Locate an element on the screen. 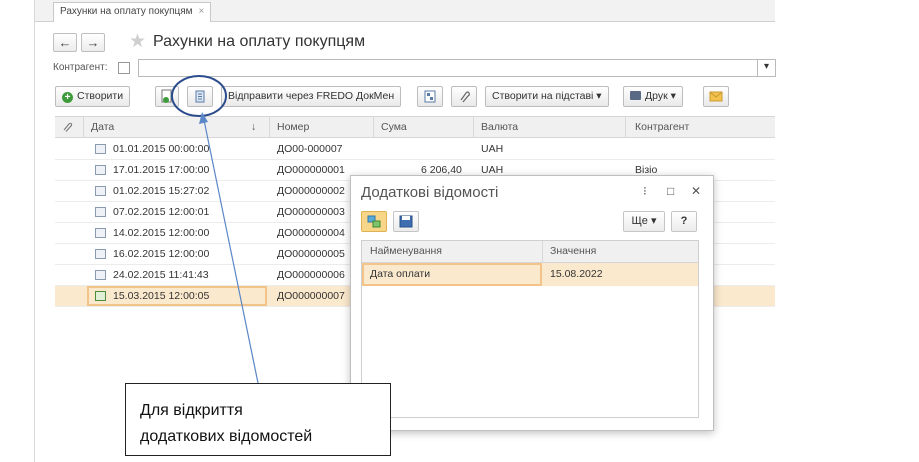  cell-currency: UAH is located at coordinates (492, 149).